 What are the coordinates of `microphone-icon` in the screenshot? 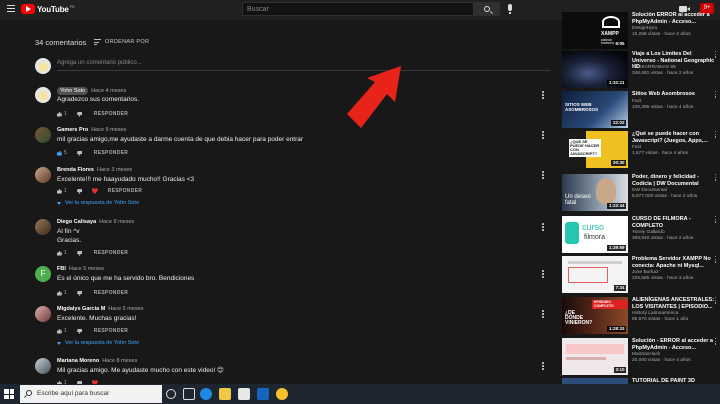 It's located at (510, 9).